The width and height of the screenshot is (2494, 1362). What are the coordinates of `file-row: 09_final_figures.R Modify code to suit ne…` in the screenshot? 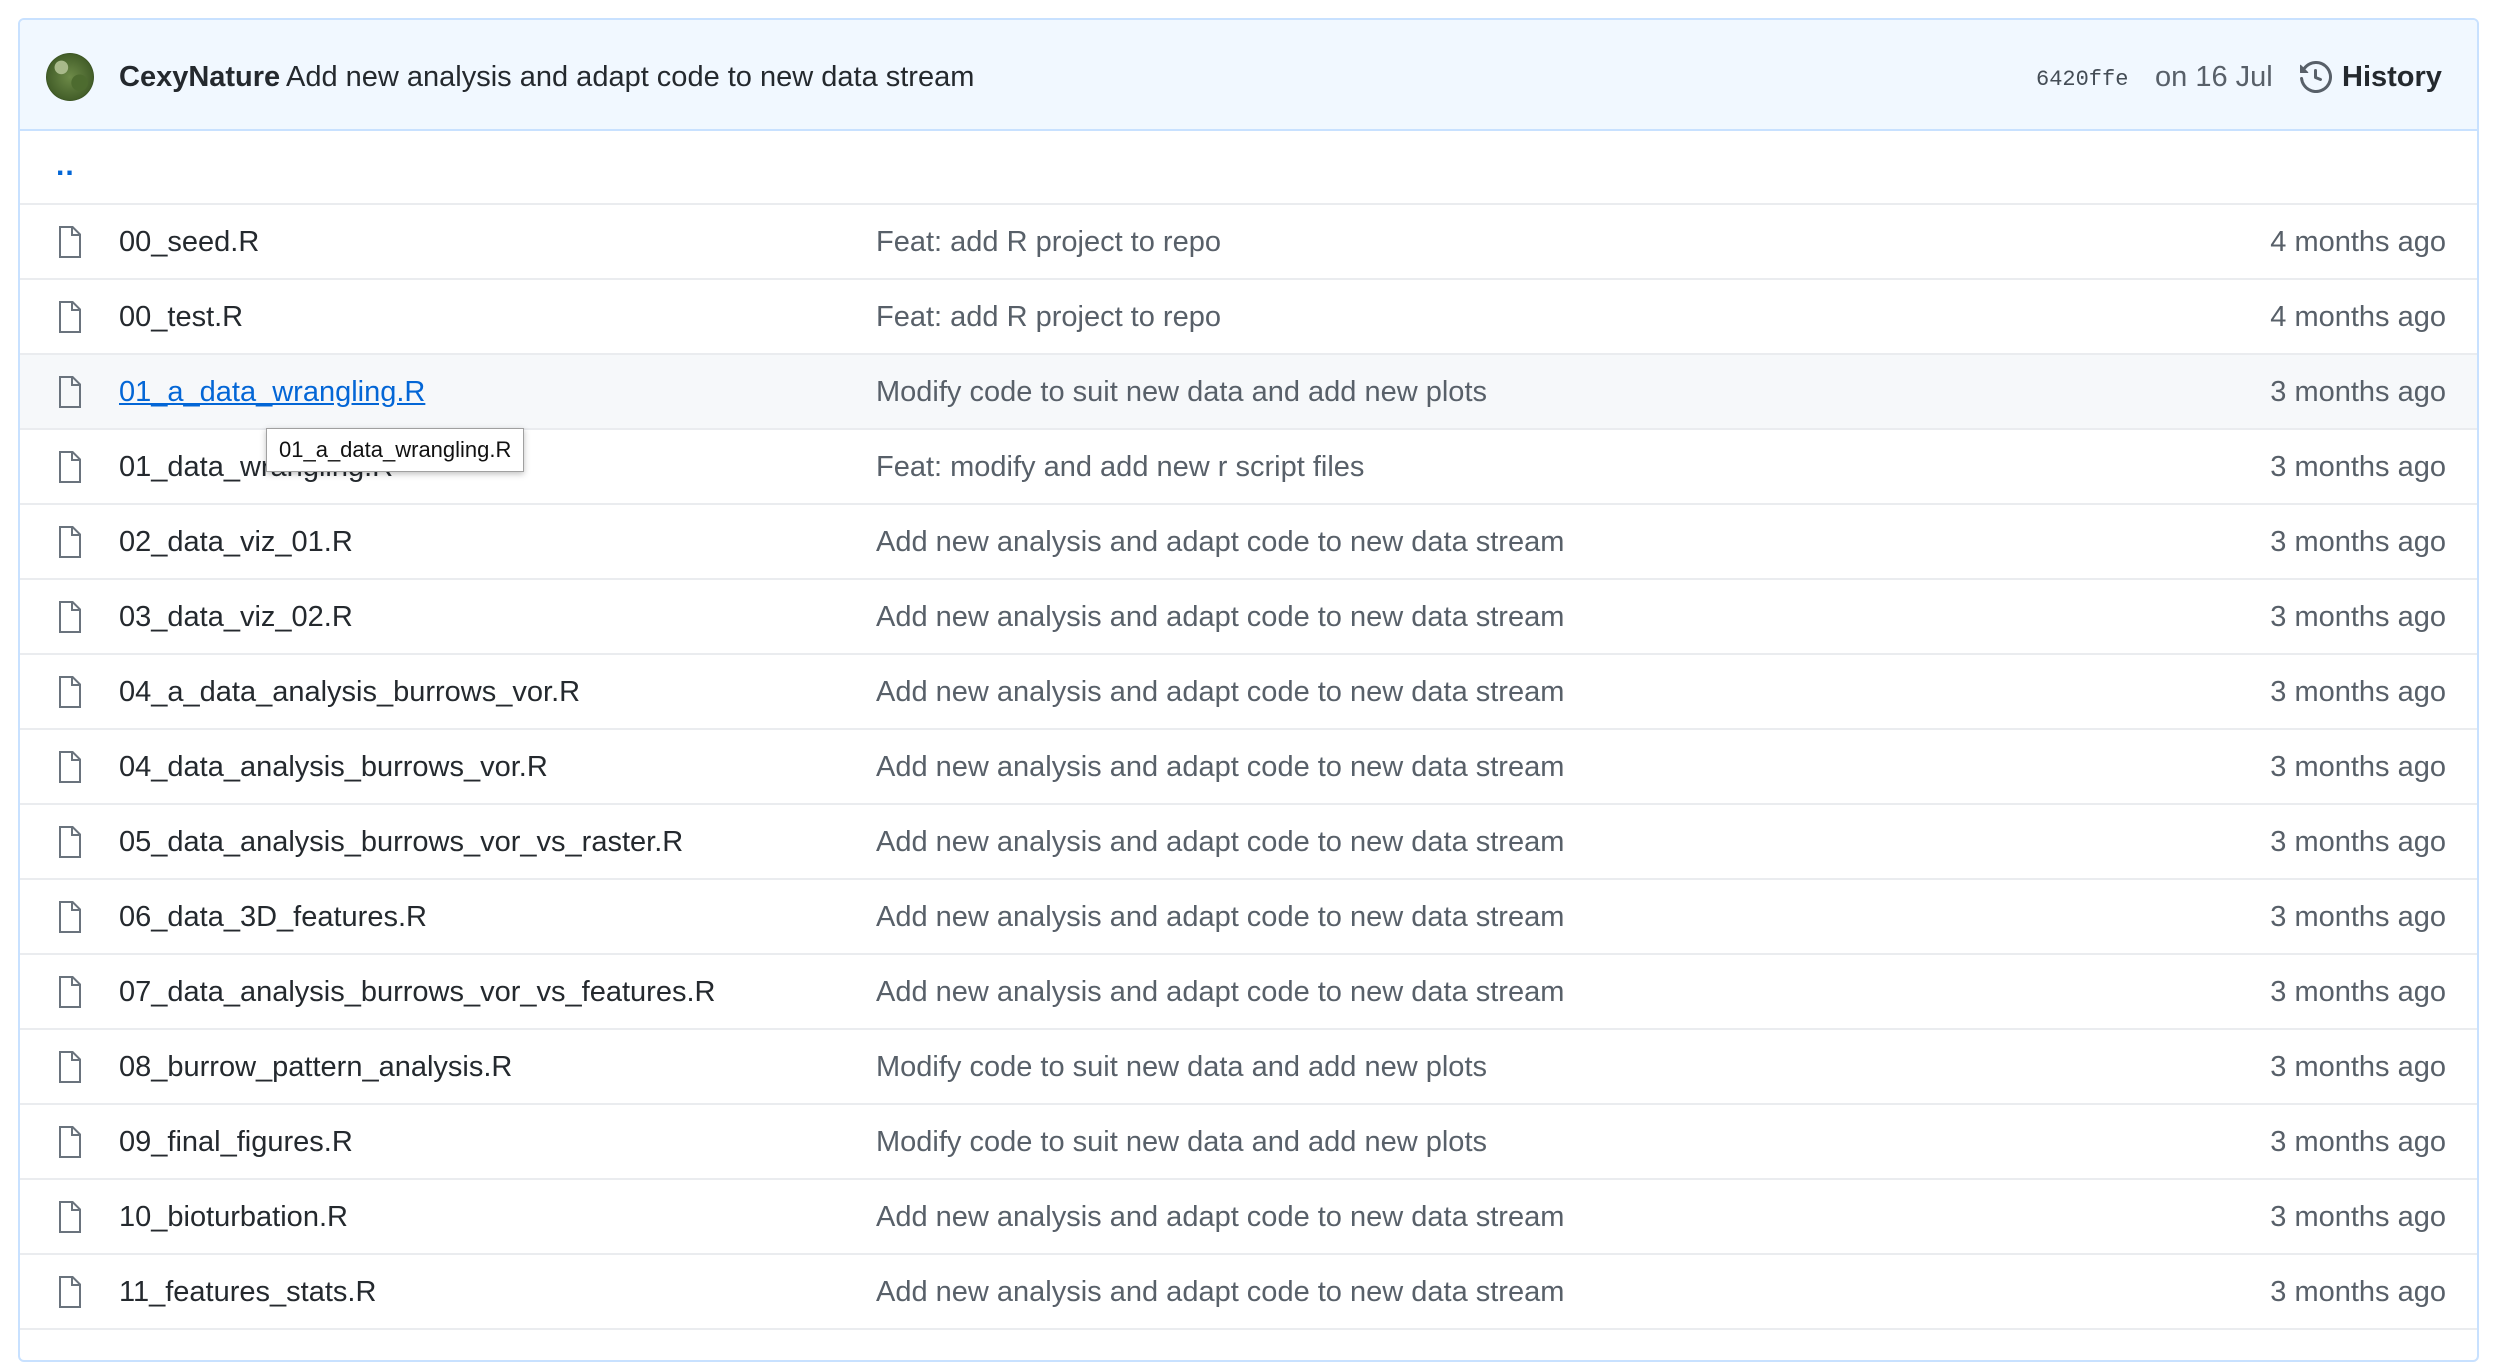 It's located at (1248, 1142).